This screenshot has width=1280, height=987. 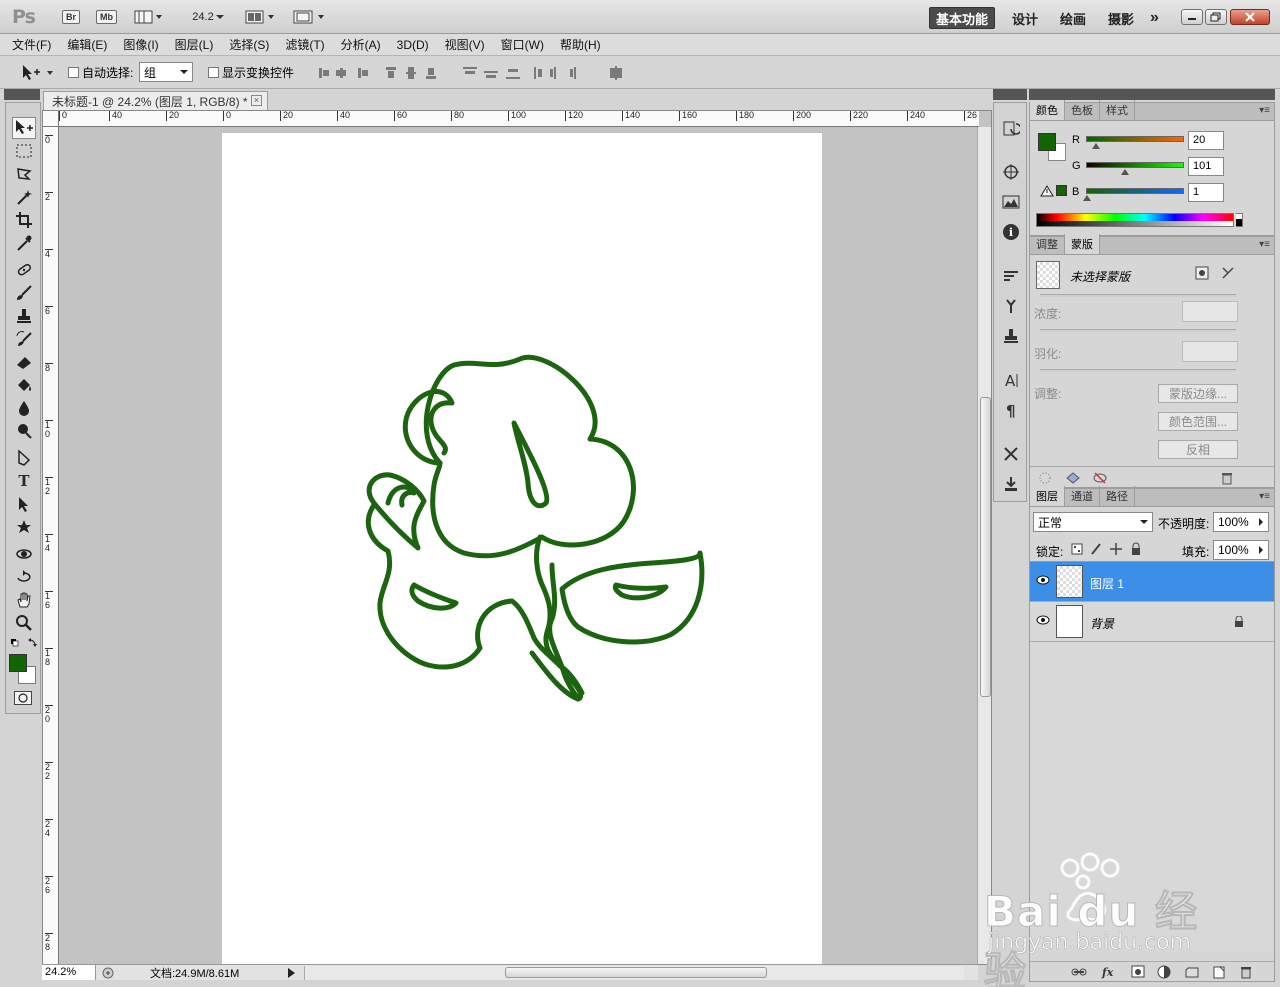 What do you see at coordinates (24, 504) in the screenshot?
I see `path-selection-tool` at bounding box center [24, 504].